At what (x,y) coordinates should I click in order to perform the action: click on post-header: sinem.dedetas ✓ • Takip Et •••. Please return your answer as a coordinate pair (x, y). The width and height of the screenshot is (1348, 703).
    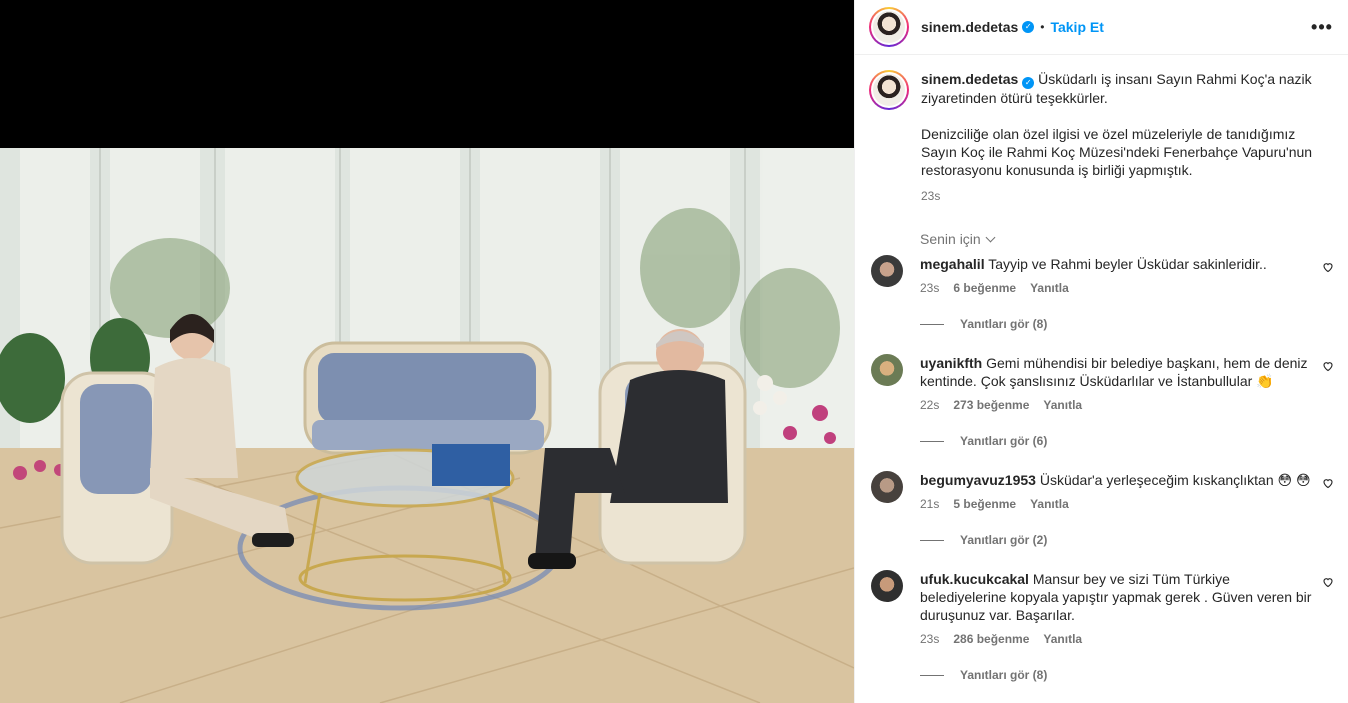
    Looking at the image, I should click on (1101, 27).